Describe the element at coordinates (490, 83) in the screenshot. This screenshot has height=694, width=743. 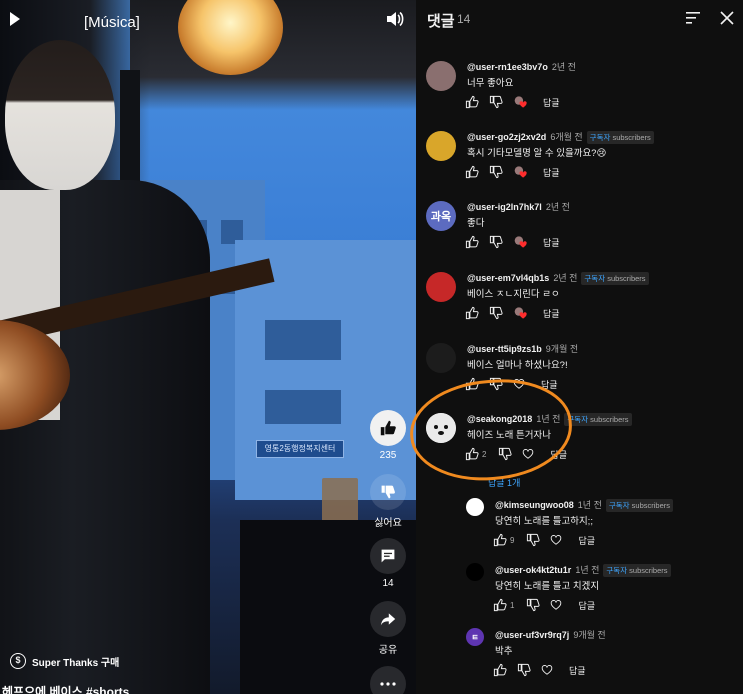
I see `comment-text: 너무 좋아요` at that location.